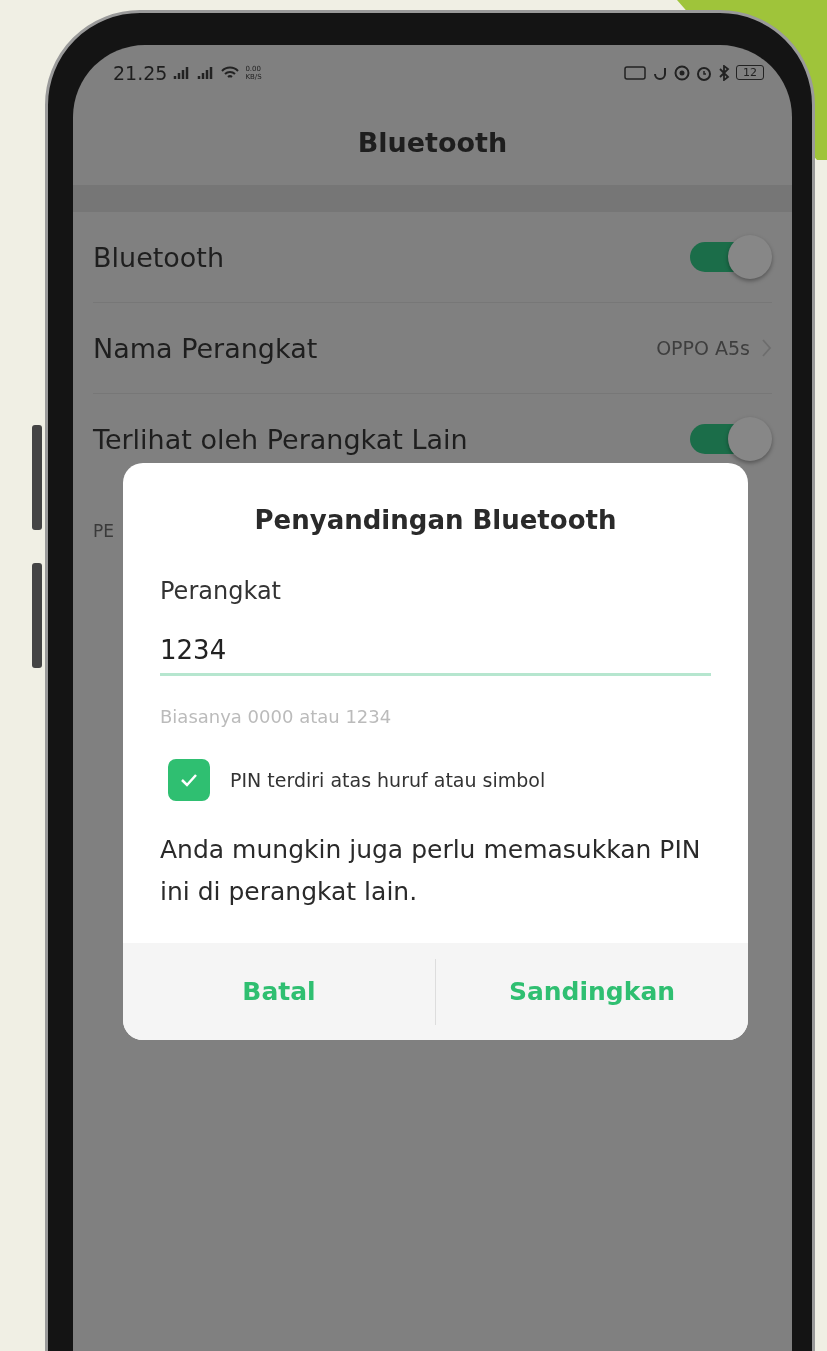 This screenshot has width=827, height=1351. Describe the element at coordinates (206, 348) in the screenshot. I see `setting-label: Nama Perangkat` at that location.